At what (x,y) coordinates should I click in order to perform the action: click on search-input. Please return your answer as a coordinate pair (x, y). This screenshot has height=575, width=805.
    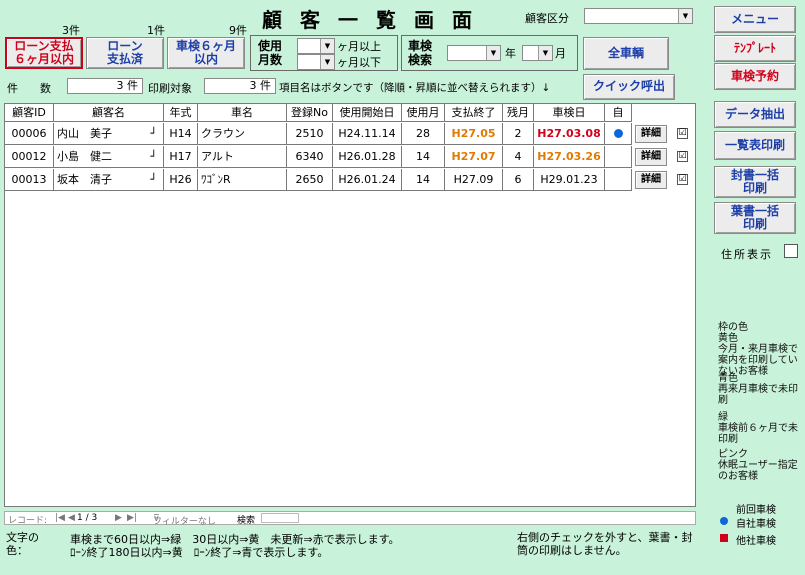
    Looking at the image, I should click on (280, 518).